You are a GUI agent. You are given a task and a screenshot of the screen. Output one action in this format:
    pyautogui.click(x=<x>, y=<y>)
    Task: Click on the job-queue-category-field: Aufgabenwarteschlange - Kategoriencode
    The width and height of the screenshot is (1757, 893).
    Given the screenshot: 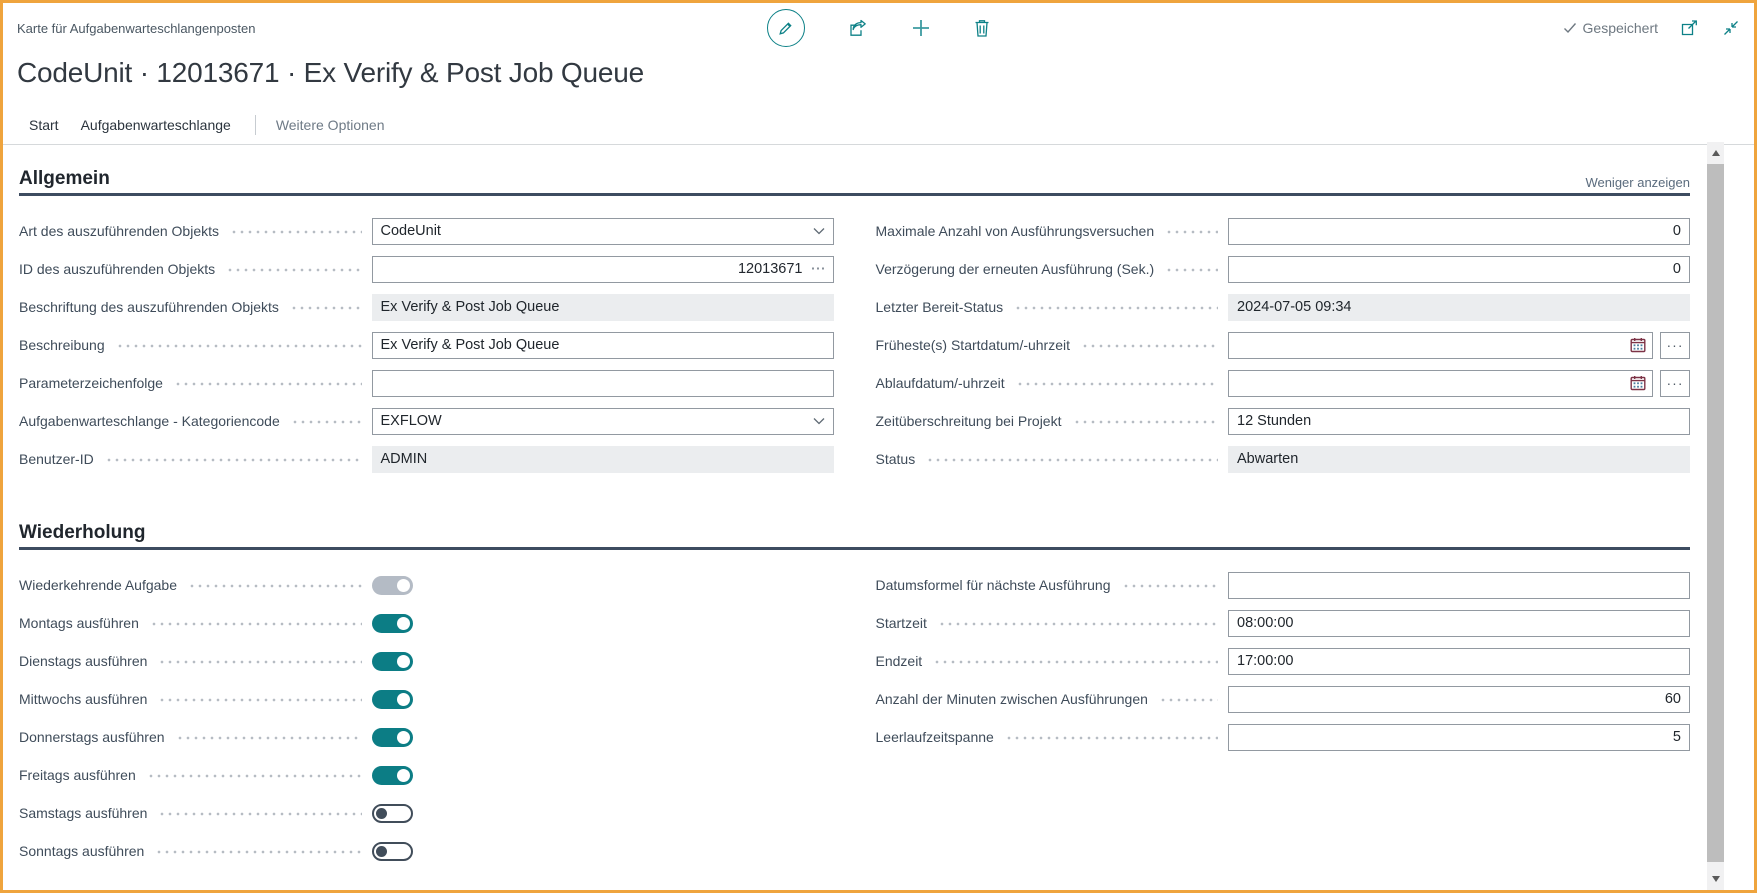 What is the action you would take?
    pyautogui.click(x=426, y=421)
    